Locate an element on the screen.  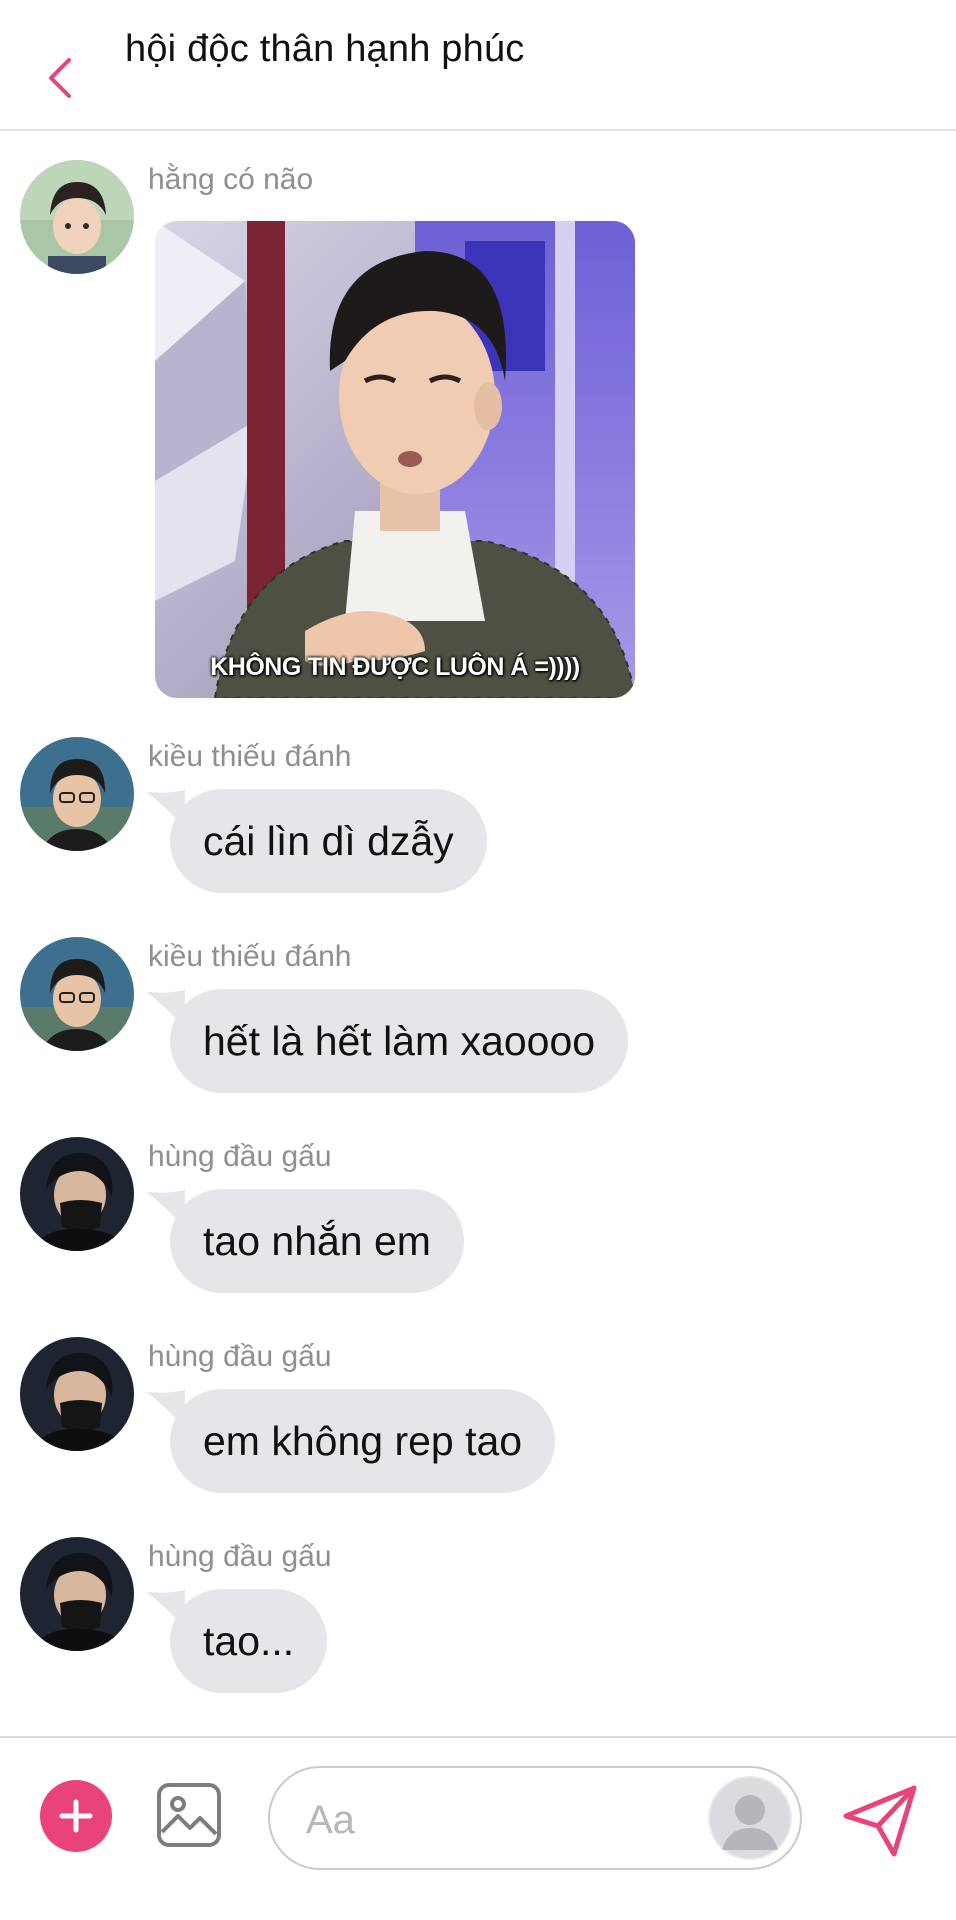
message-bubble: cái lìn dì dzẫy is located at coordinates (328, 841).